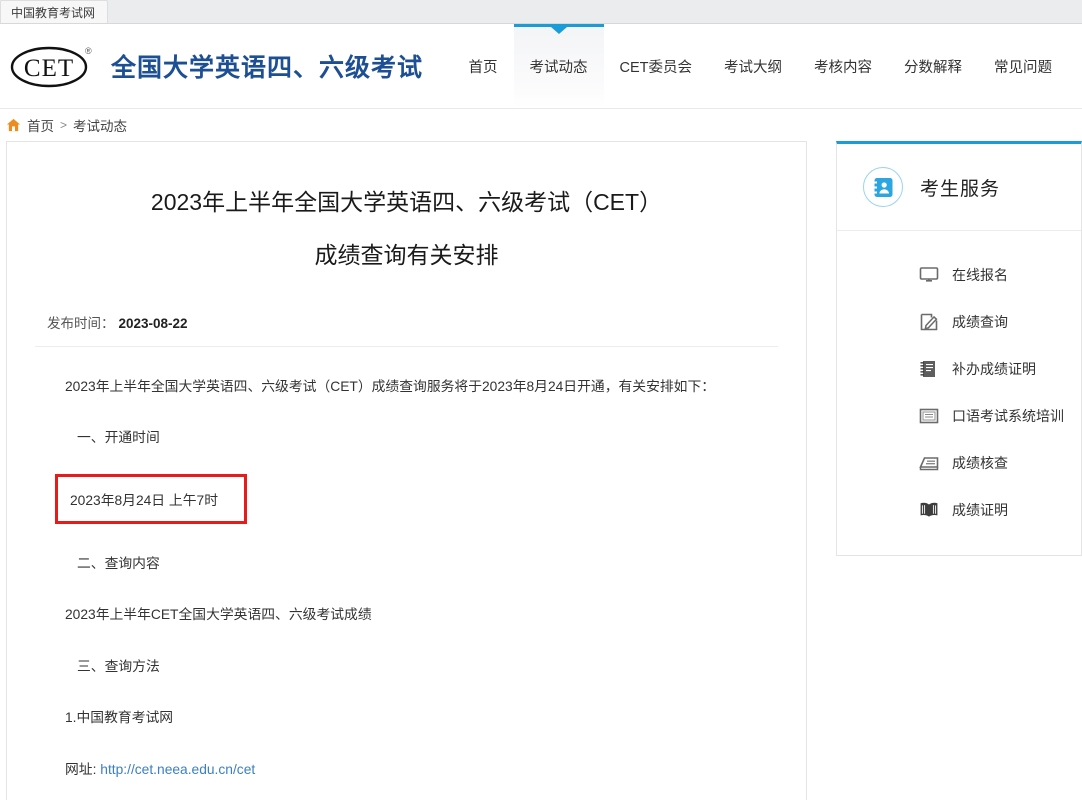  I want to click on sidebar-list: 在线报名 成绩查询 补办成绩证明 口语考试系统培训 成绩核查 成绩证明, so click(959, 393).